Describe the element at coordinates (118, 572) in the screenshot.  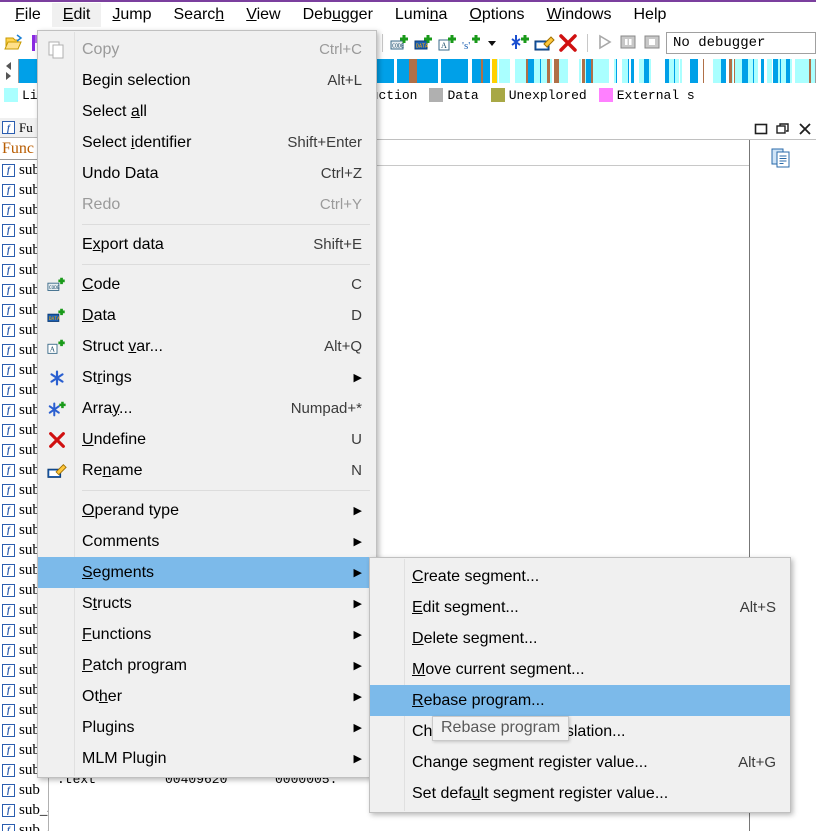
I see `menu-item-label: Segments` at that location.